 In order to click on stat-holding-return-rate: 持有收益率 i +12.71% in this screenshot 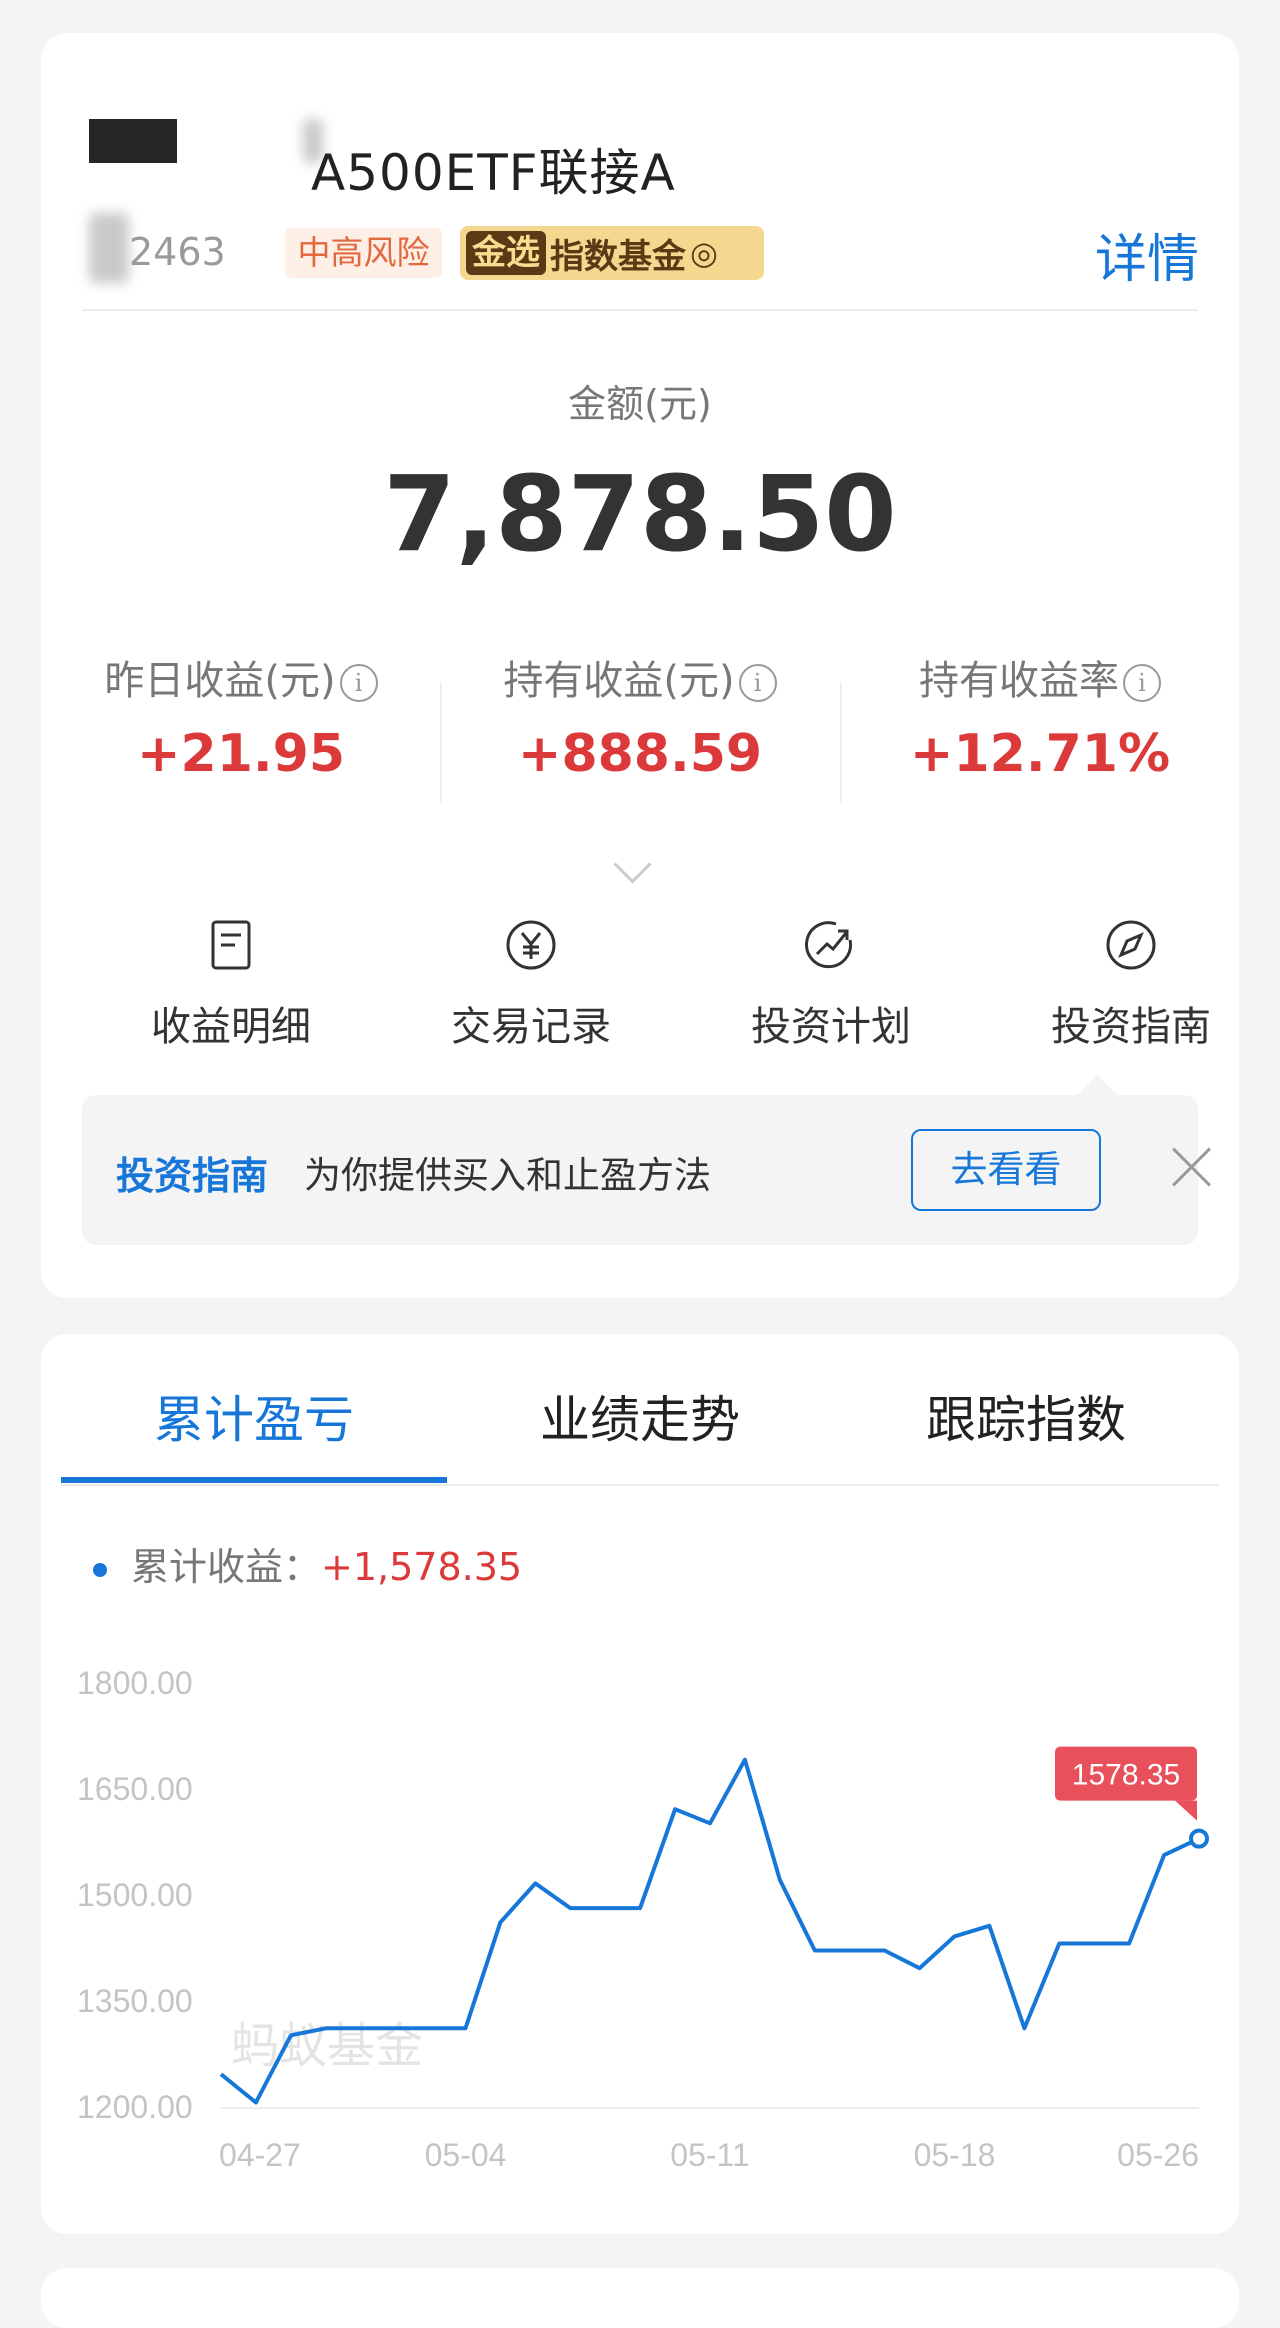, I will do `click(1040, 716)`.